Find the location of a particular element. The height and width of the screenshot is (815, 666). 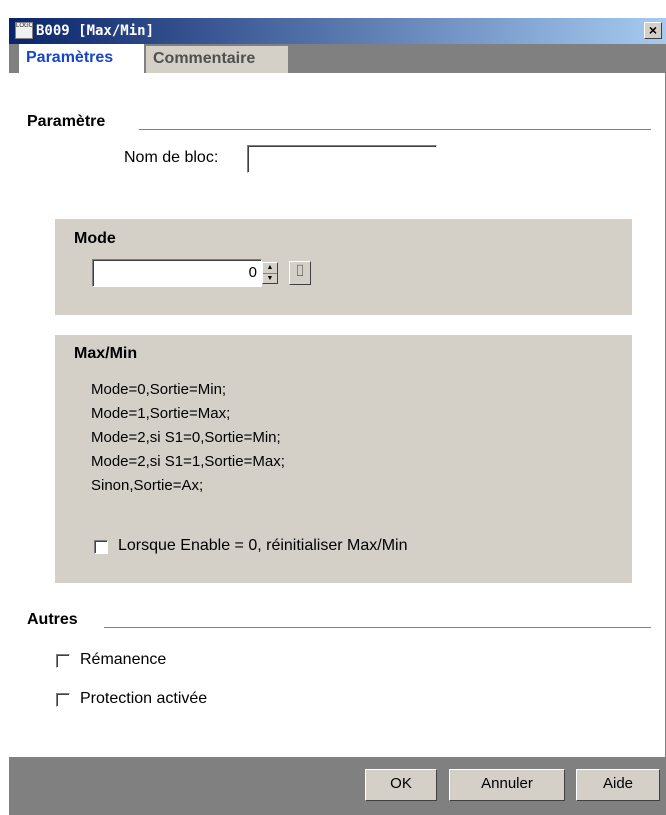

tab-strip: Paramètres Commentaire is located at coordinates (337, 58).